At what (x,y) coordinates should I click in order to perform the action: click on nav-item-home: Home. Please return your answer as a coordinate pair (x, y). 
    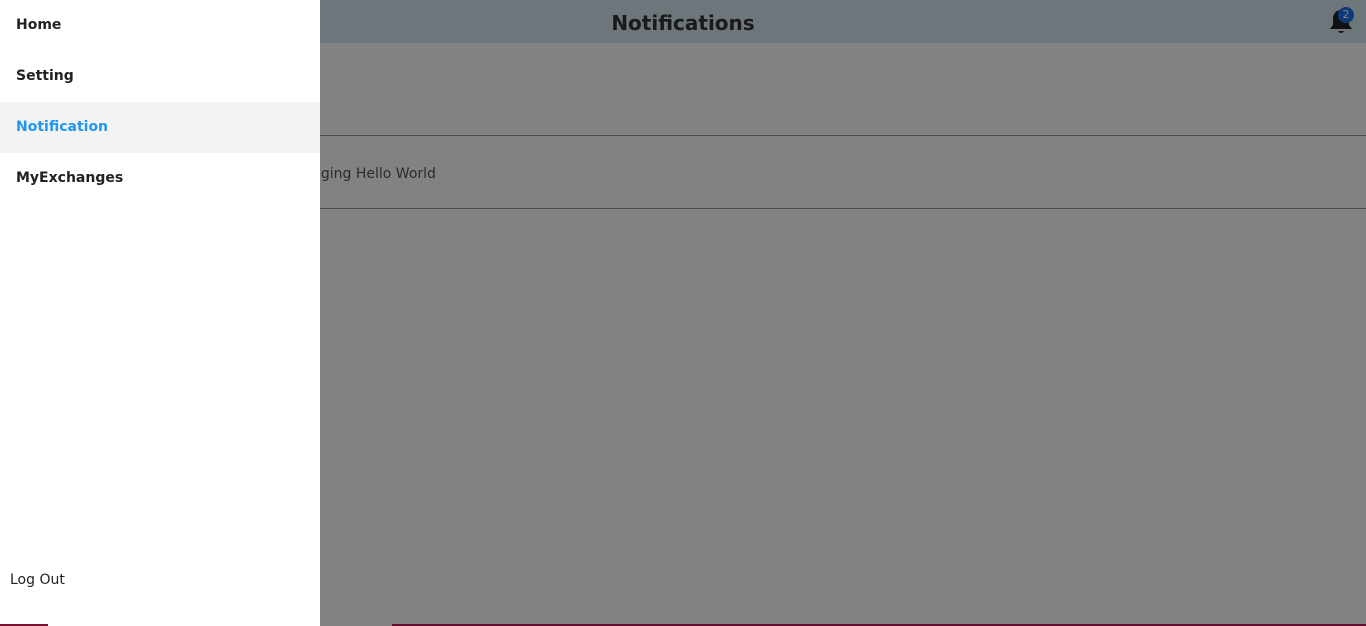
    Looking at the image, I should click on (160, 25).